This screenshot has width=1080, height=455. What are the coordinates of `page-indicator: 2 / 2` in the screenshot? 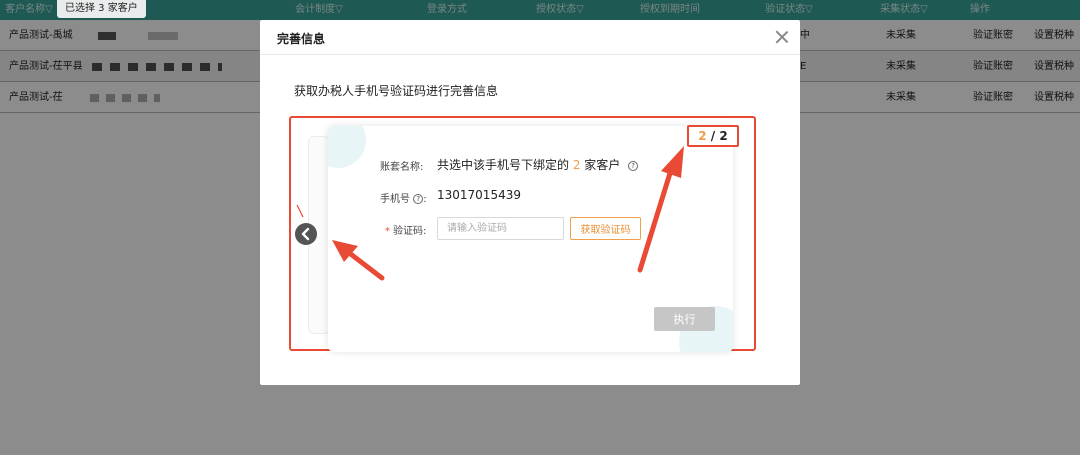 It's located at (713, 136).